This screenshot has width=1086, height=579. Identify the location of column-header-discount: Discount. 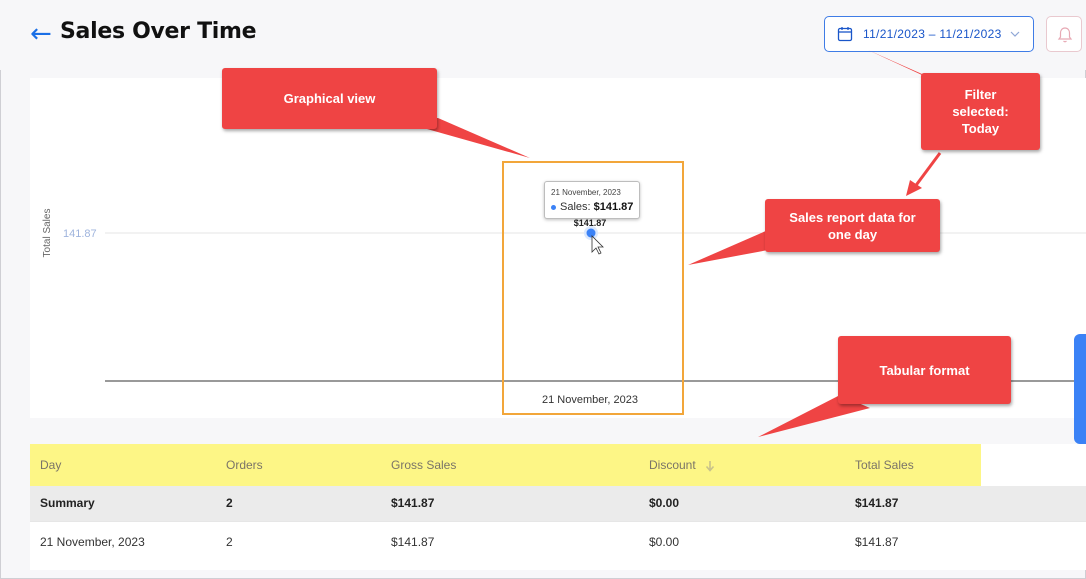
(682, 465).